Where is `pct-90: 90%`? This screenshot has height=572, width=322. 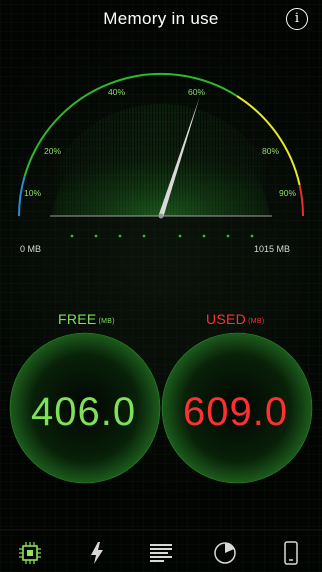 pct-90: 90% is located at coordinates (288, 193).